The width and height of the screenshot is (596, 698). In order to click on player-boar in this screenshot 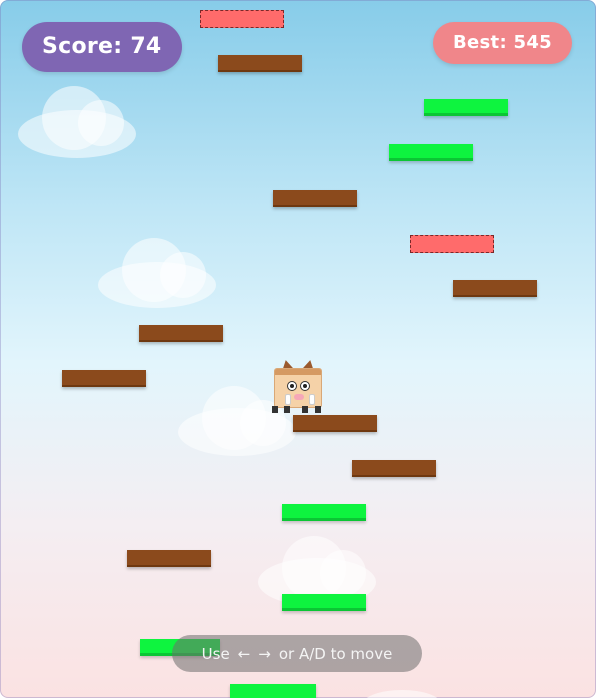, I will do `click(298, 386)`.